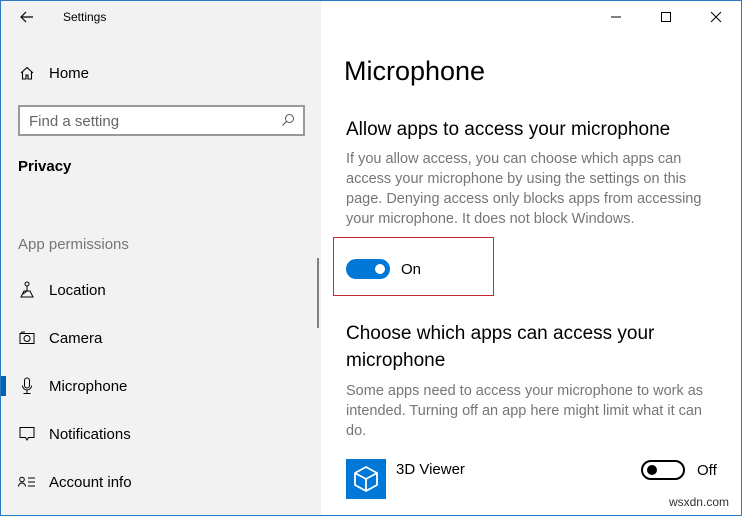 This screenshot has width=742, height=516. Describe the element at coordinates (27, 73) in the screenshot. I see `home-icon` at that location.